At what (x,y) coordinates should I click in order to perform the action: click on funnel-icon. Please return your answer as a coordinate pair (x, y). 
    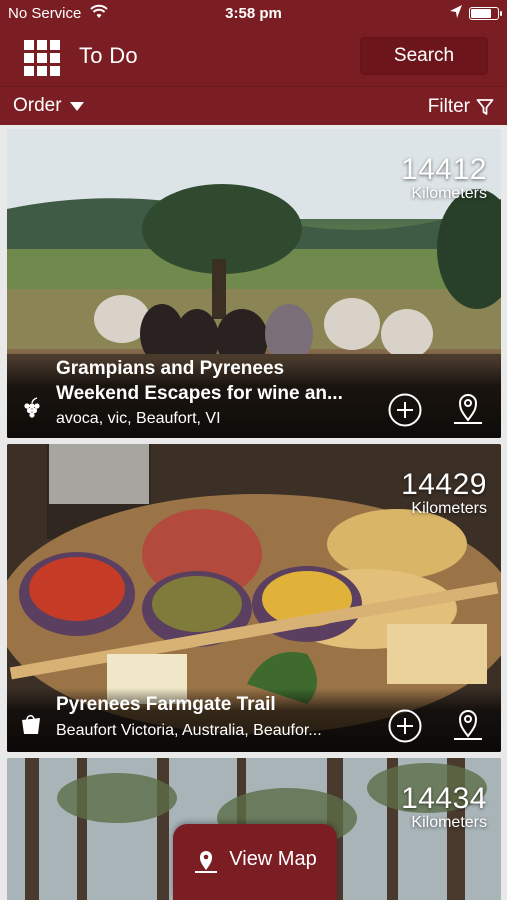
    Looking at the image, I should click on (485, 107).